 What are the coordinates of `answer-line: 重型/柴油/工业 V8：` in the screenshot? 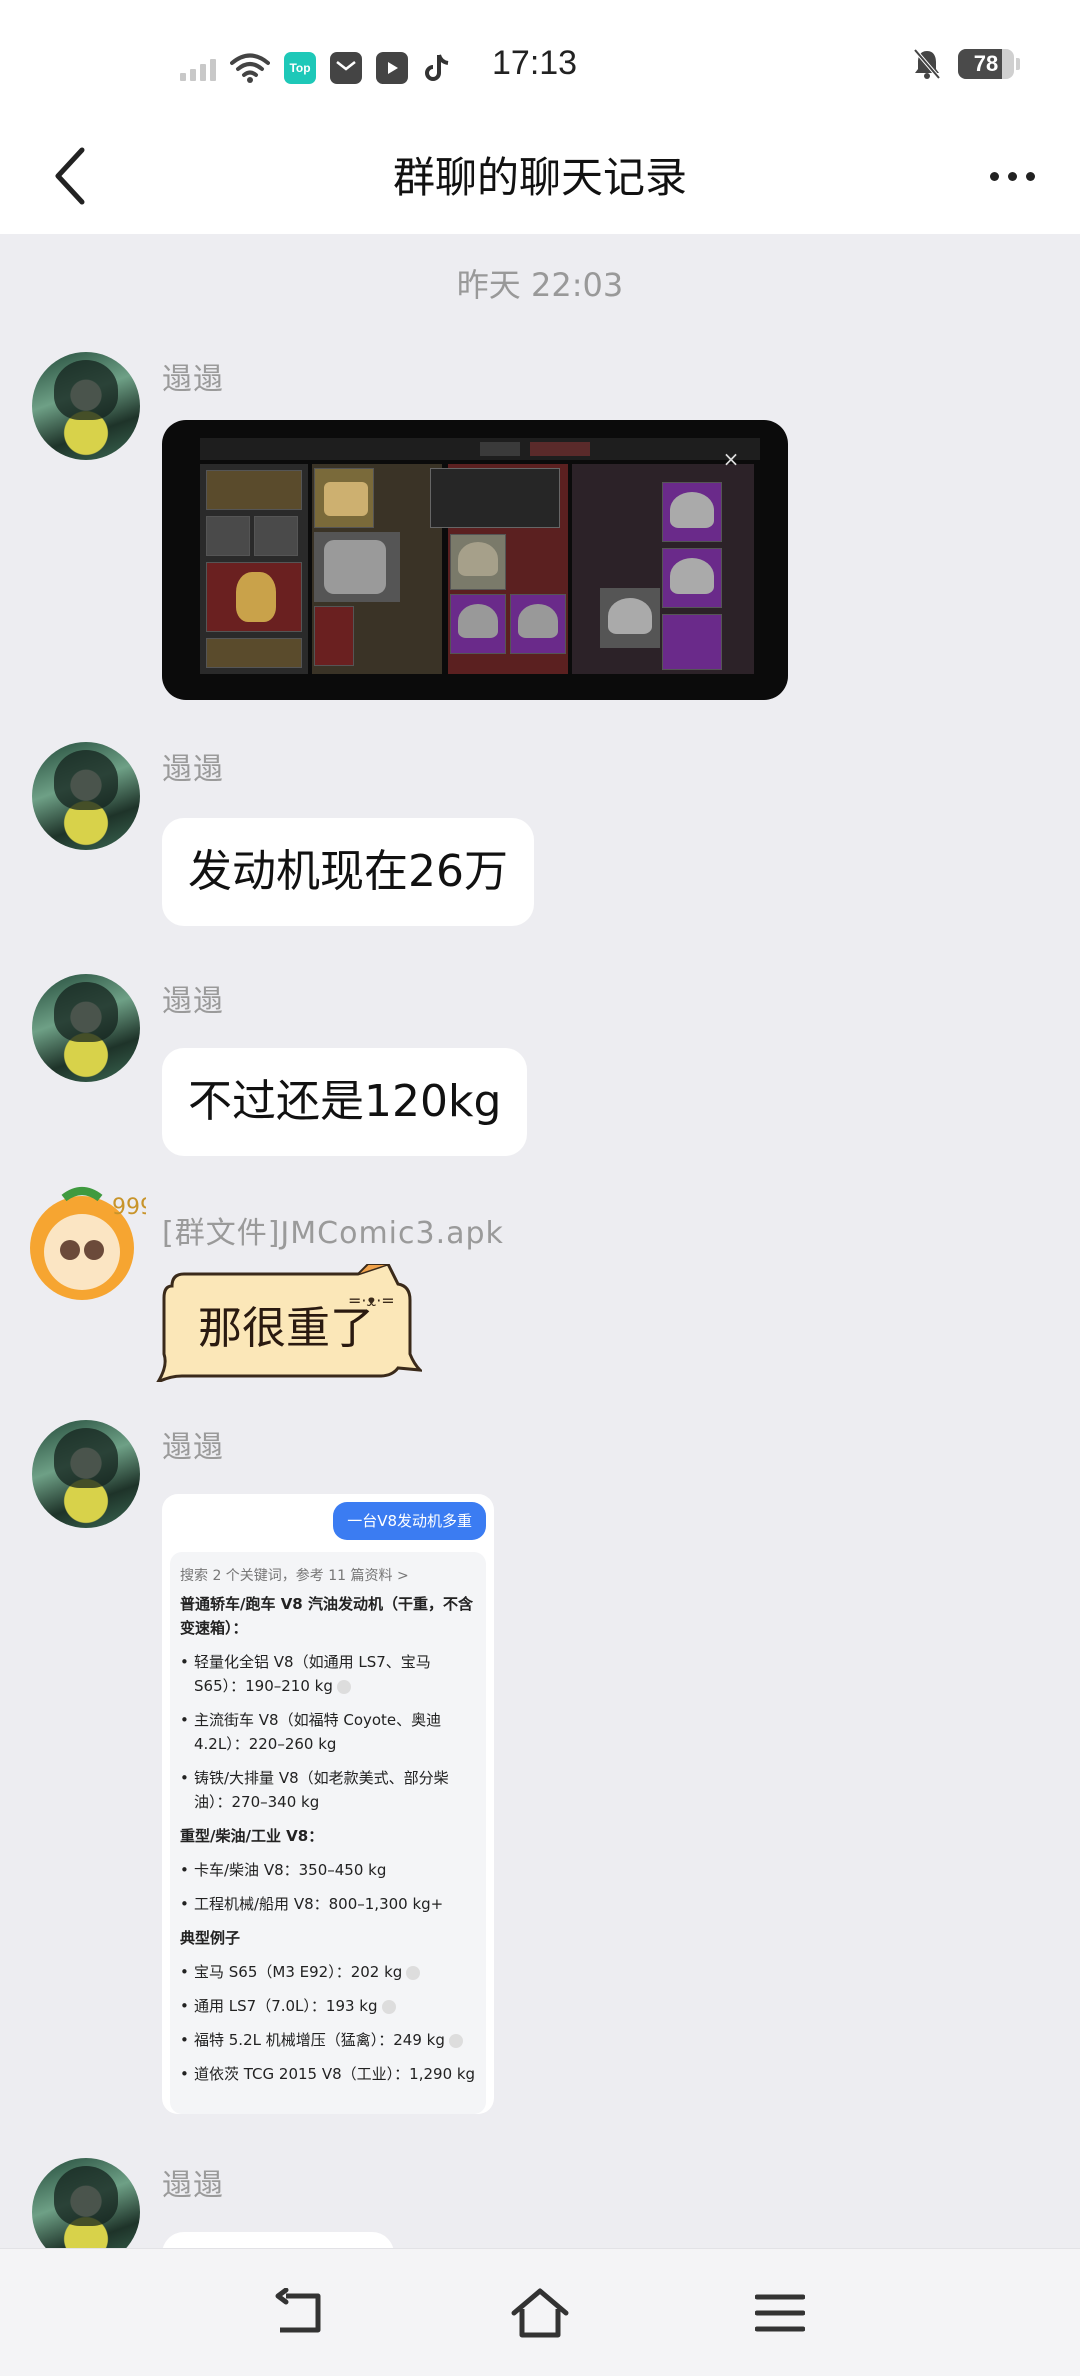 It's located at (252, 1836).